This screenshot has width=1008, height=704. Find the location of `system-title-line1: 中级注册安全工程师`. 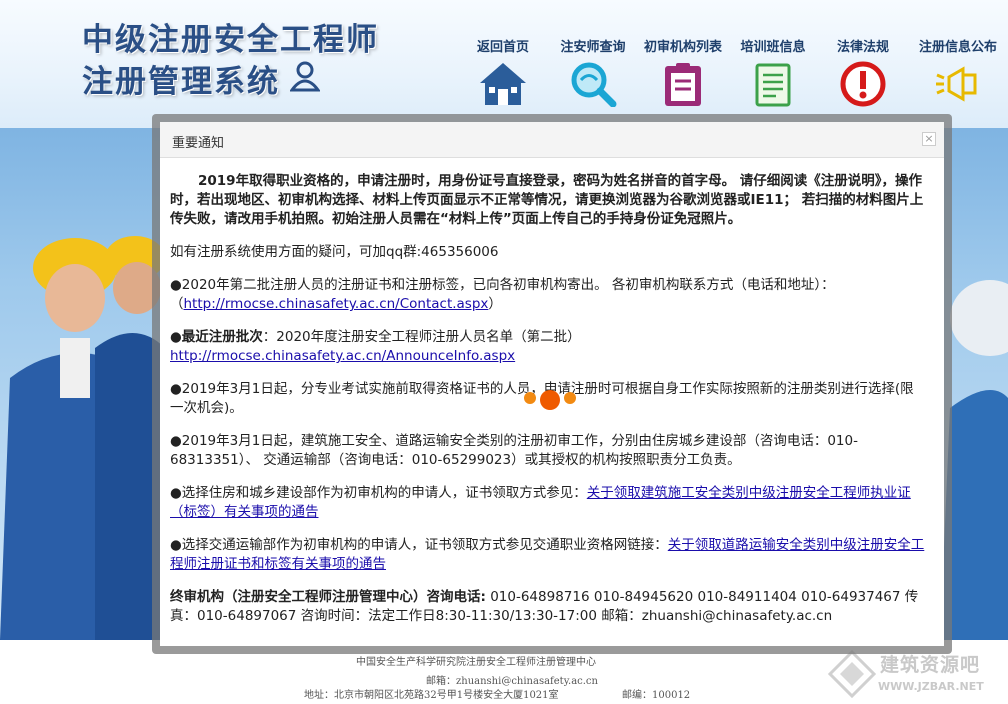

system-title-line1: 中级注册安全工程师 is located at coordinates (230, 40).